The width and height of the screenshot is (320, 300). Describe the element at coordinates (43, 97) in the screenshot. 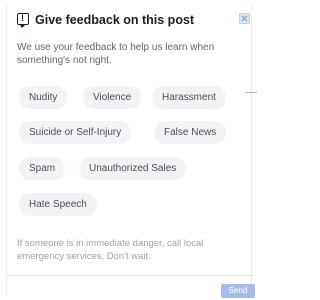

I see `option-nudity: Nudity` at that location.